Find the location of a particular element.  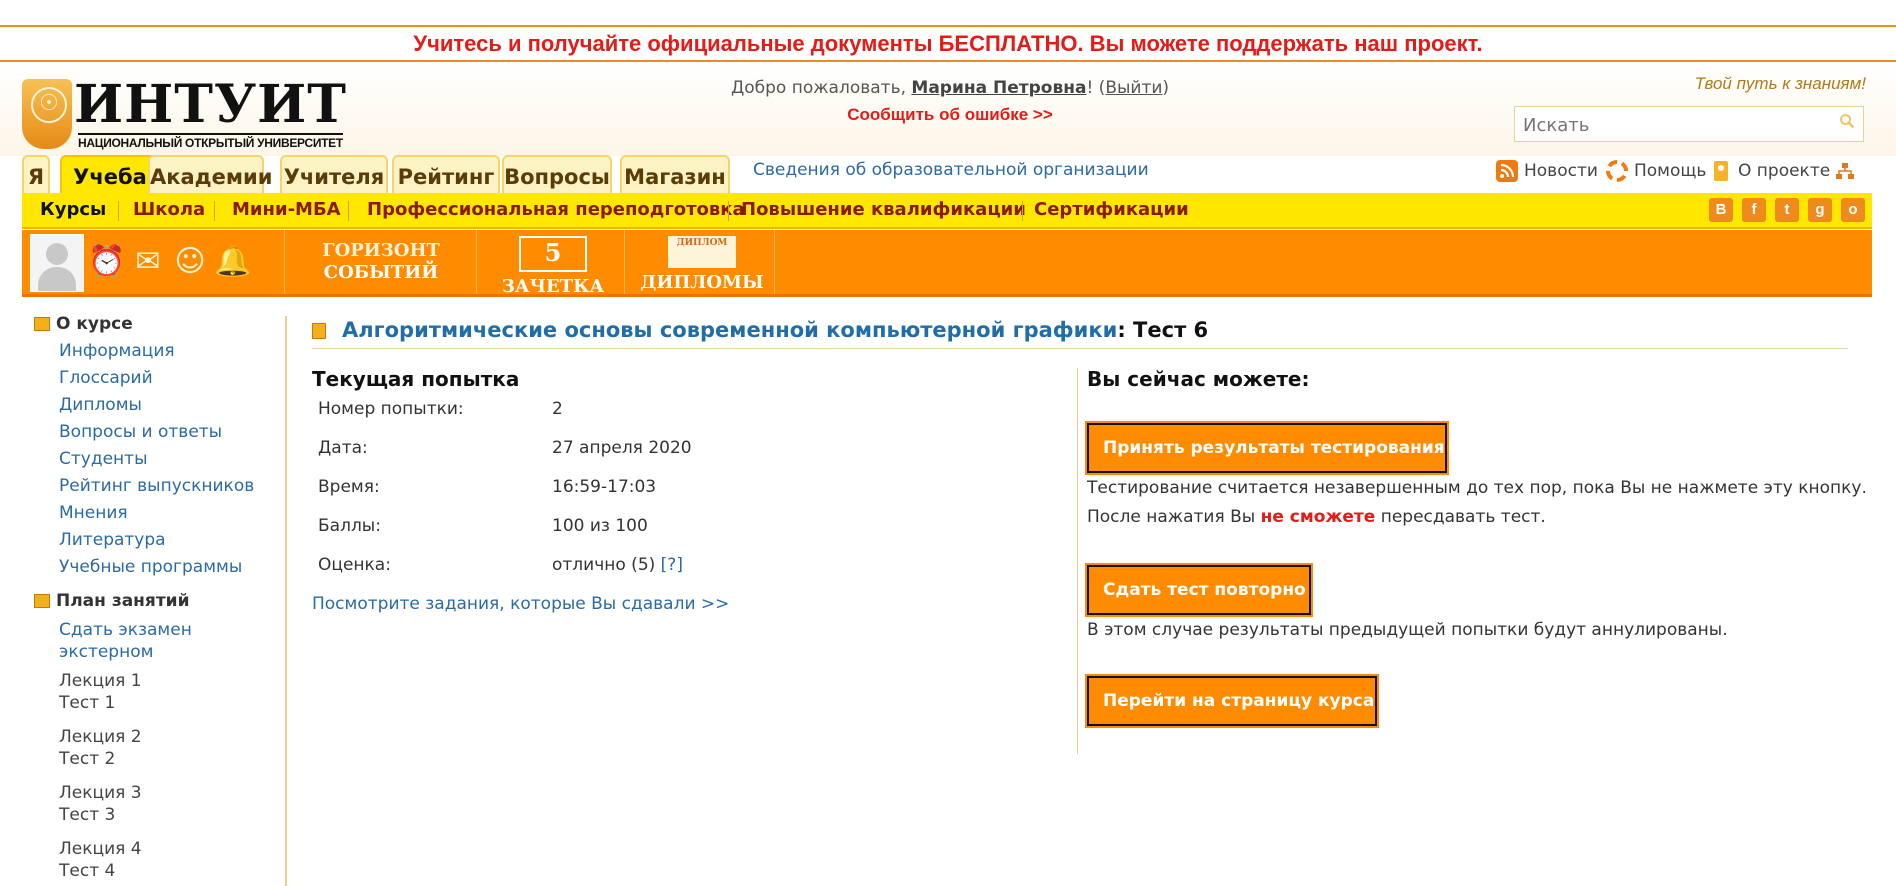

tab-academies: Академии is located at coordinates (210, 174).